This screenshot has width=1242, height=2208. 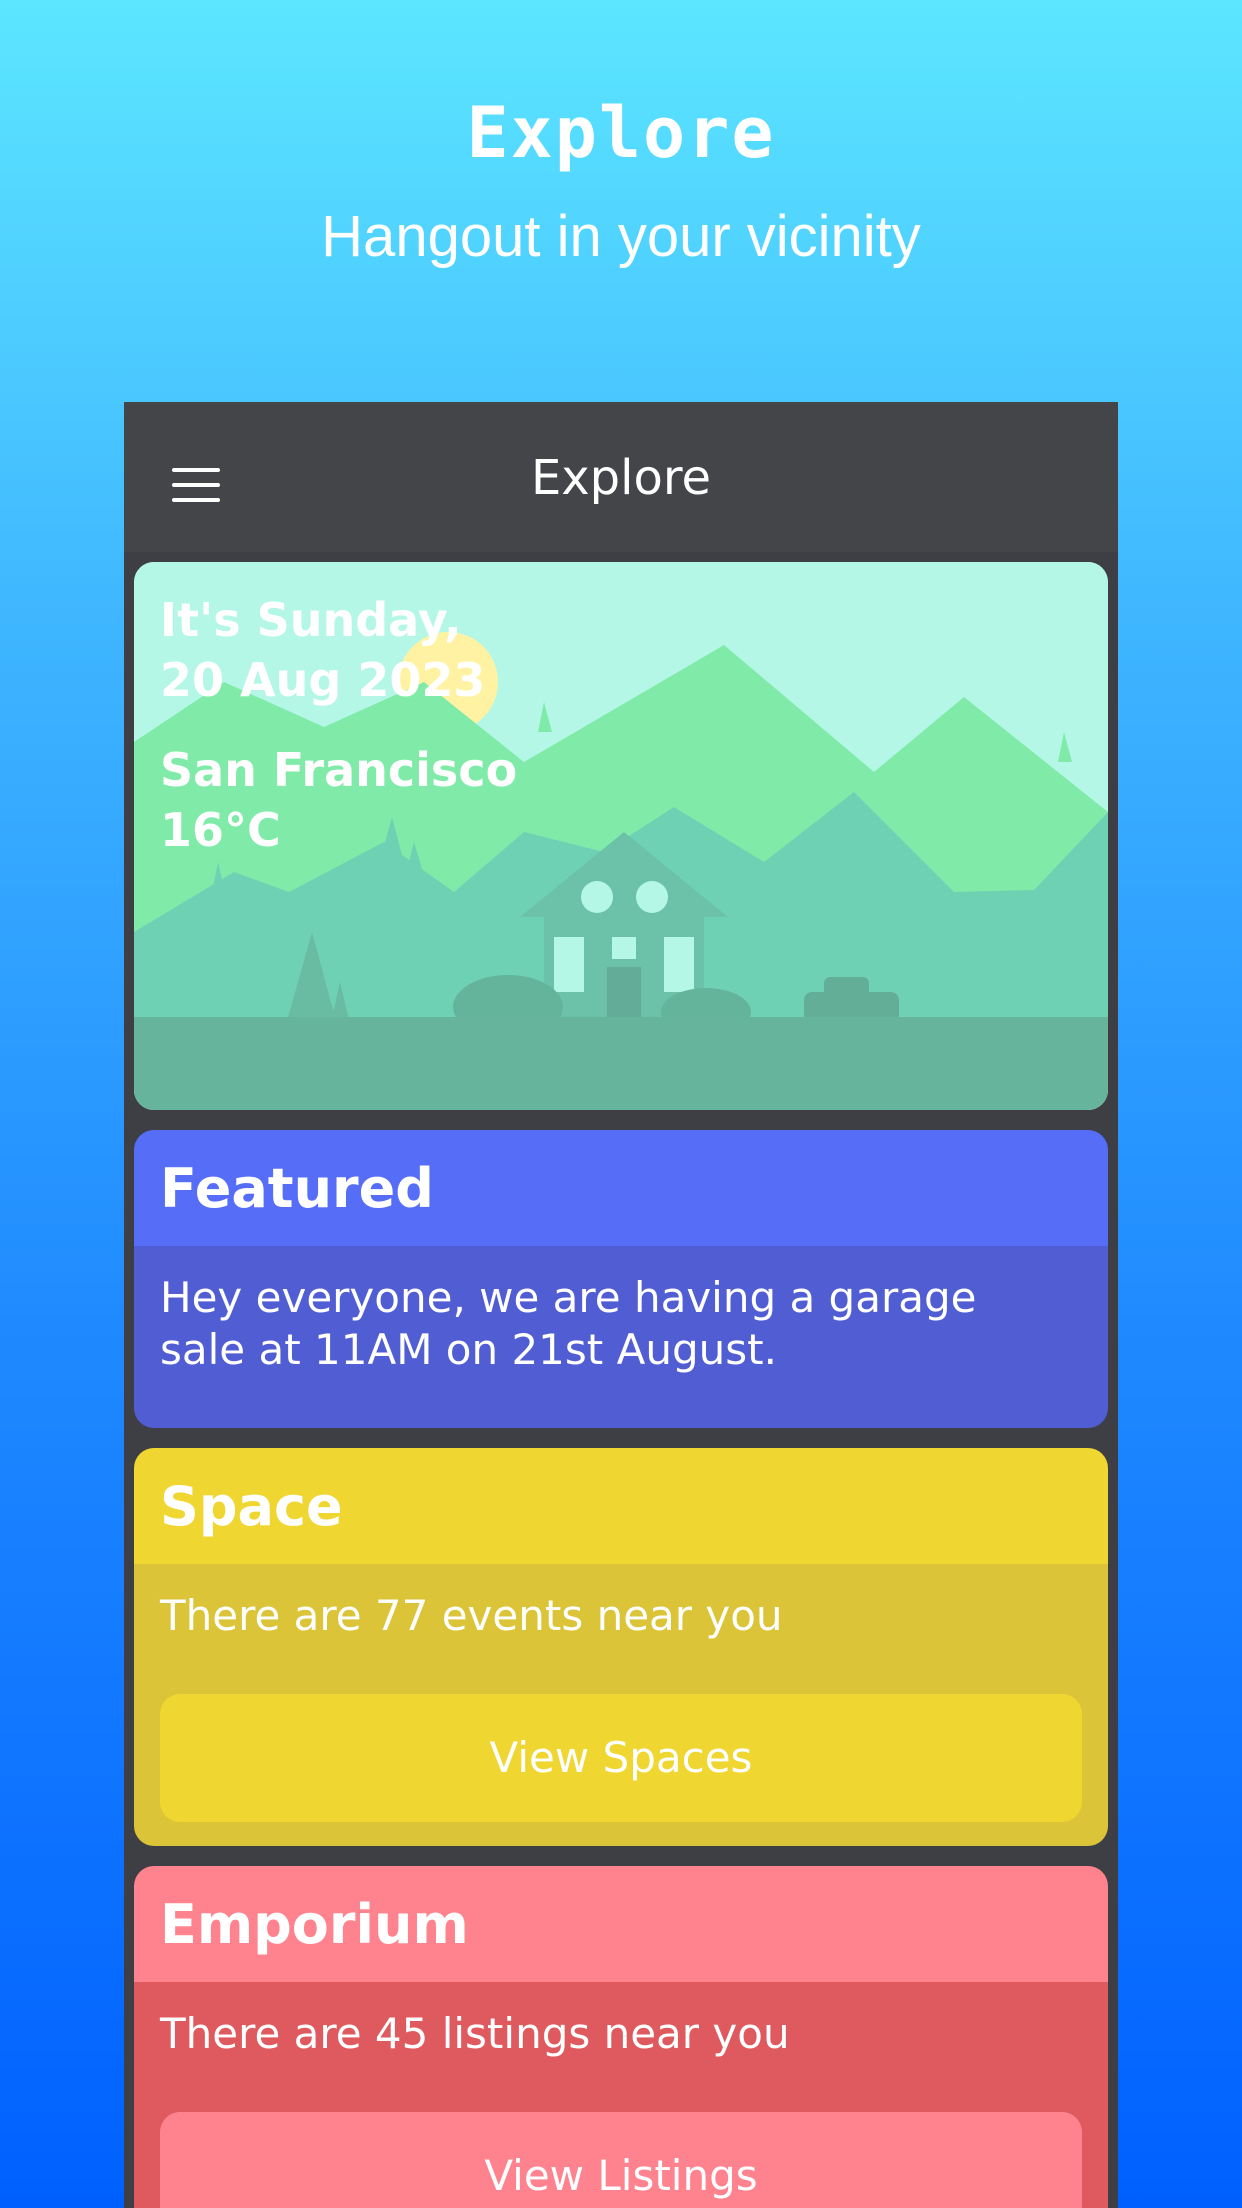 What do you see at coordinates (621, 1924) in the screenshot?
I see `emporium-header: Emporium` at bounding box center [621, 1924].